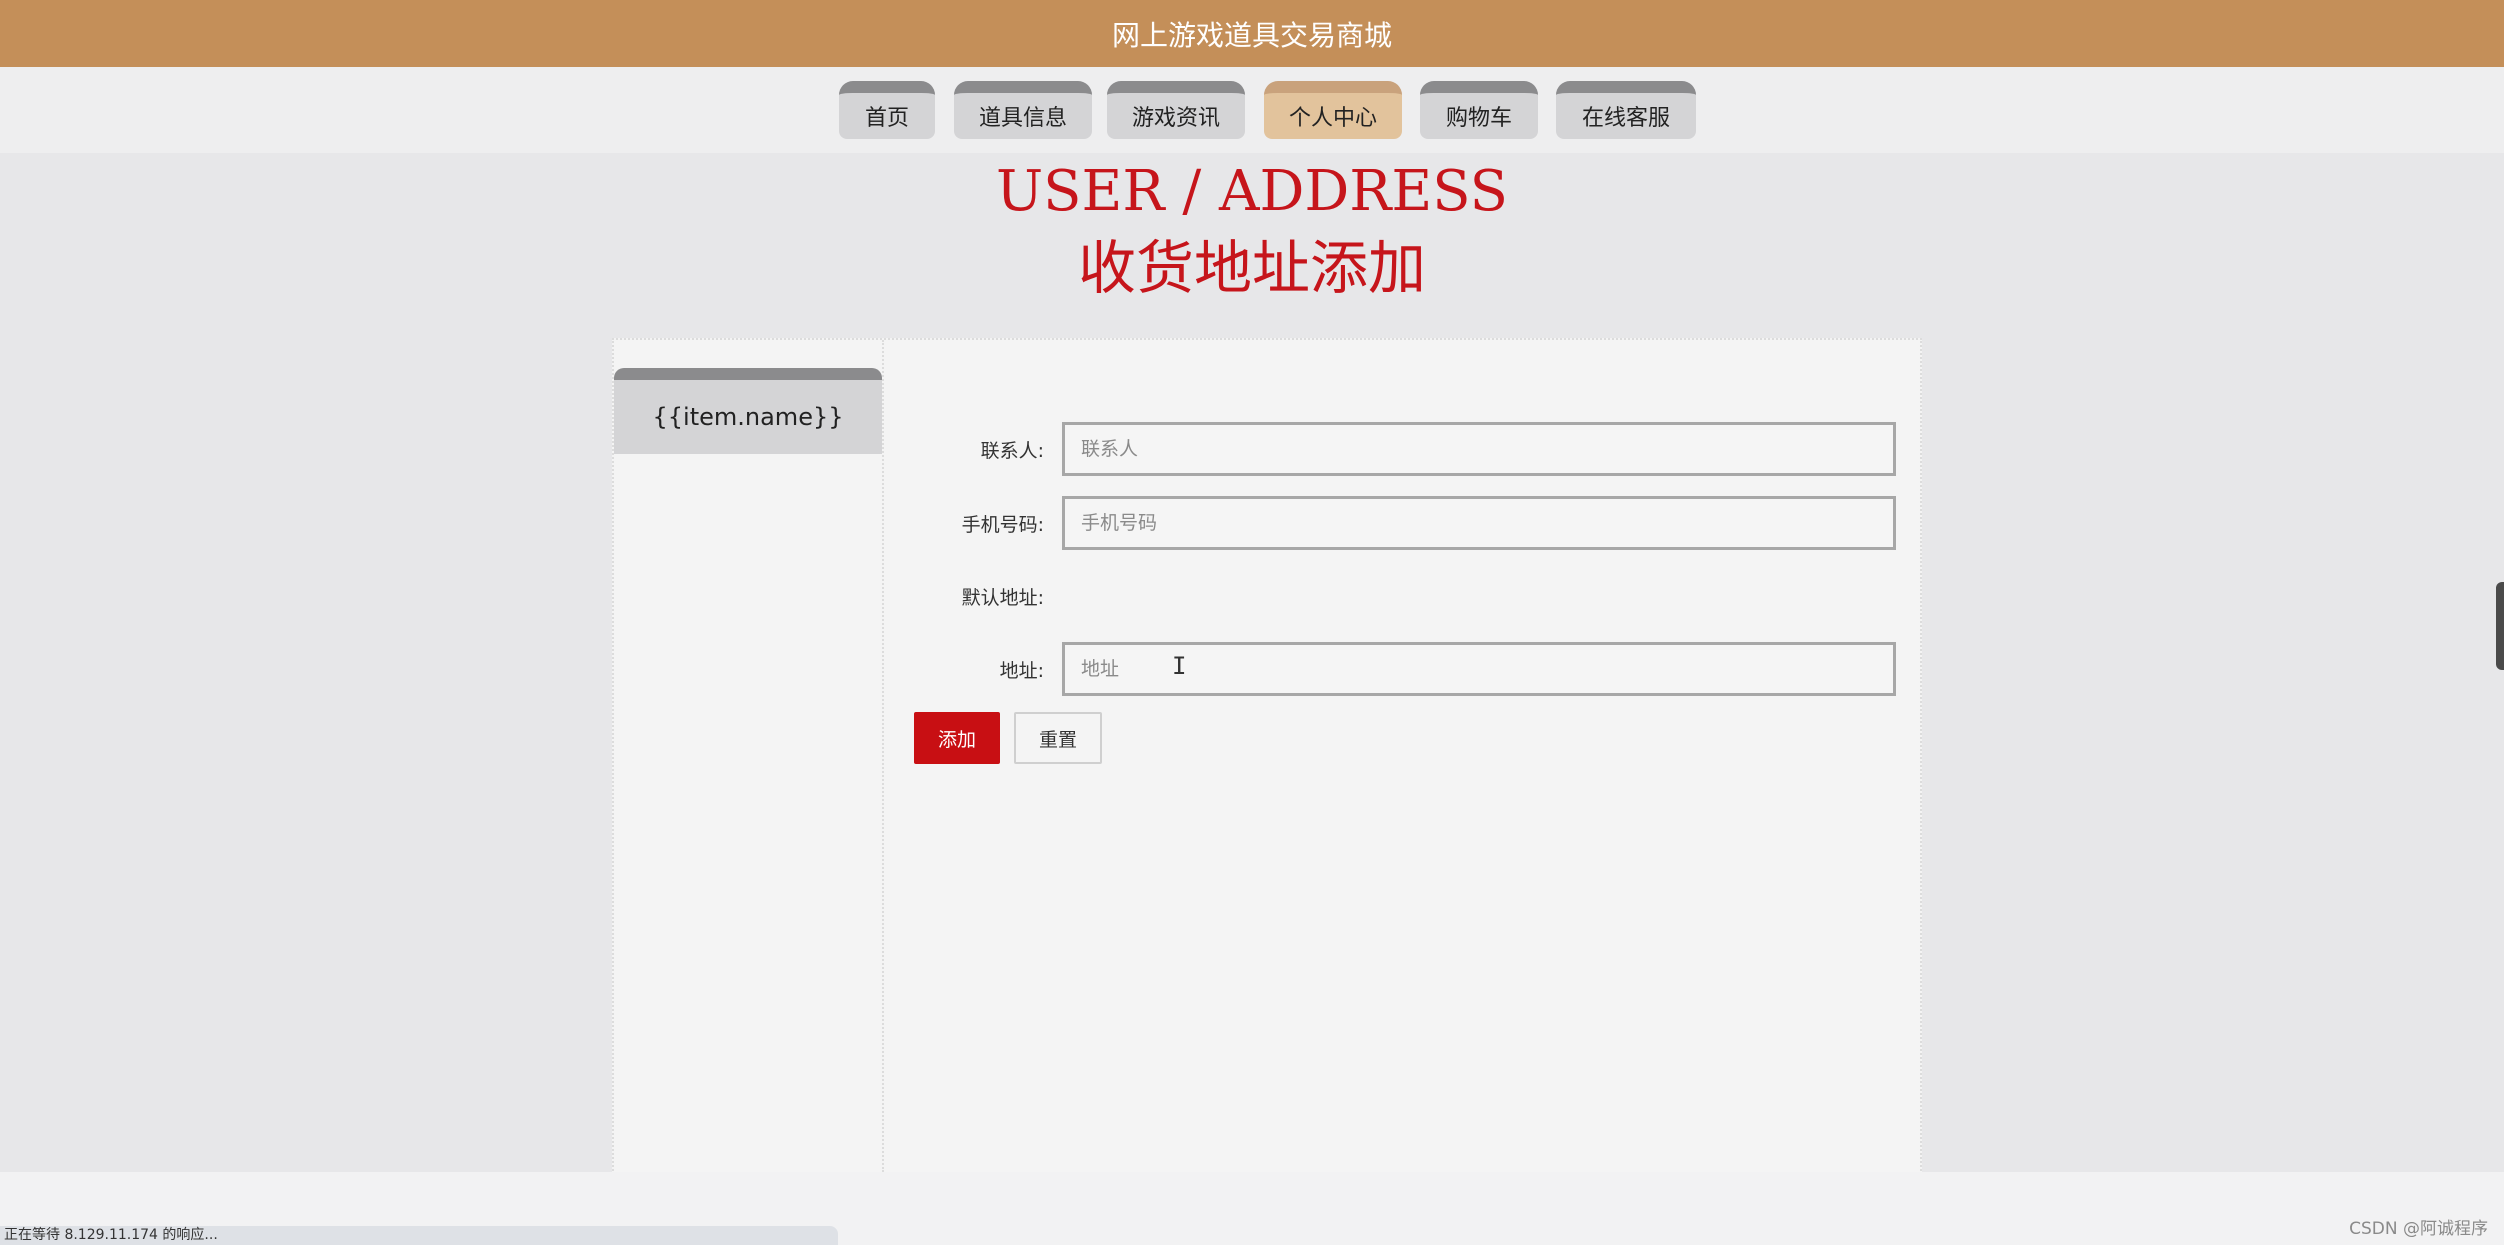 The height and width of the screenshot is (1245, 2504). I want to click on sidebar-item: {{item.name}}, so click(748, 411).